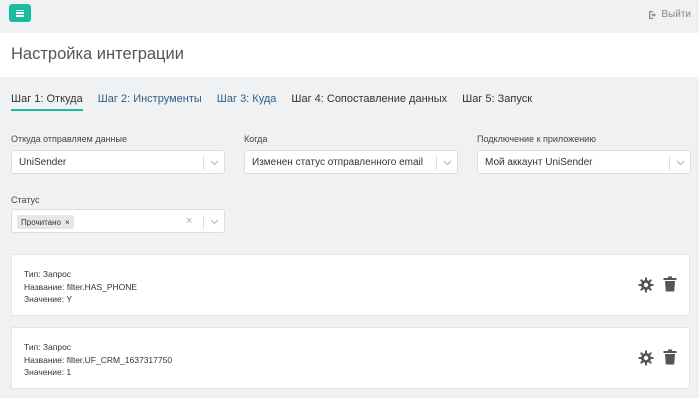 This screenshot has height=398, width=699. I want to click on status-tag: Прочитано ×, so click(45, 222).